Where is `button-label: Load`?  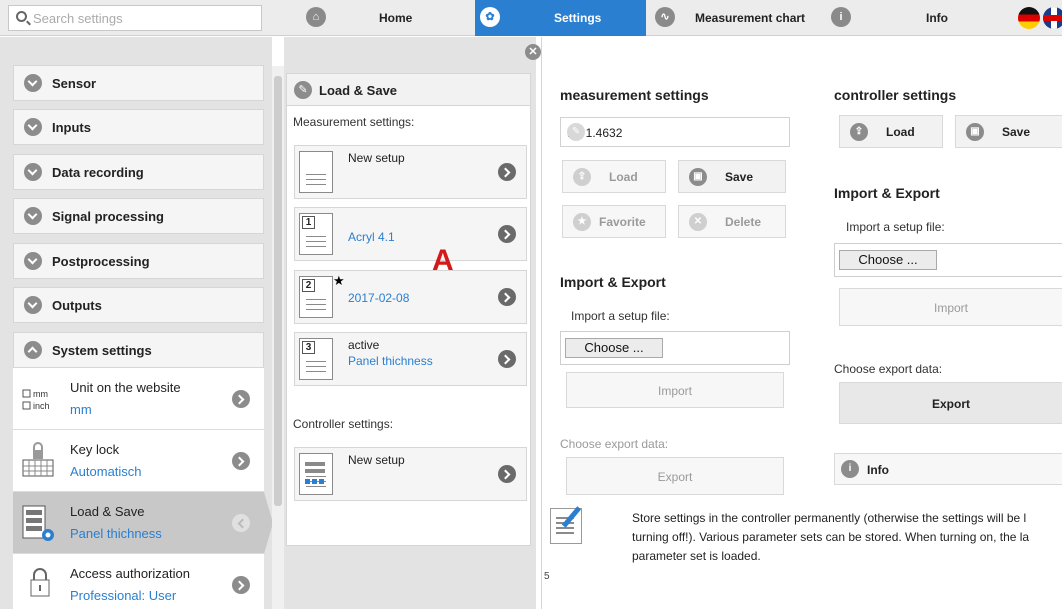 button-label: Load is located at coordinates (623, 177).